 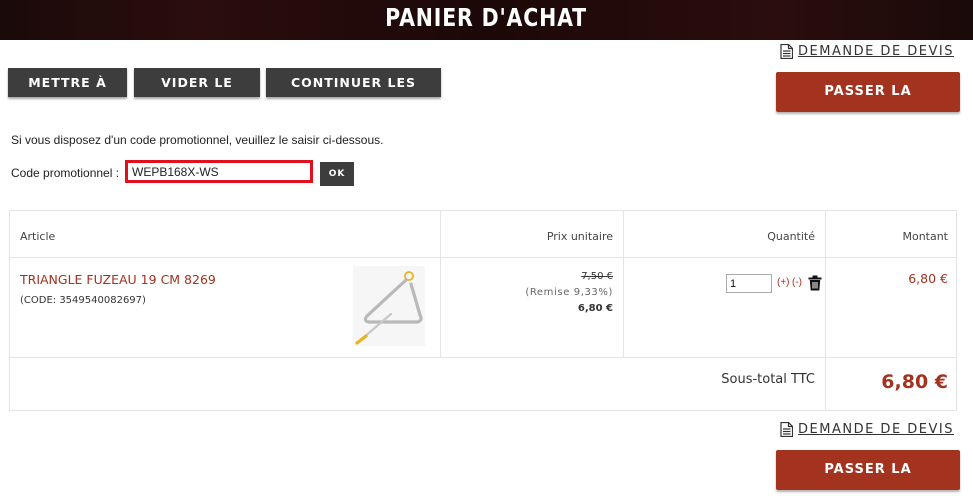 I want to click on quantity-input, so click(x=749, y=283).